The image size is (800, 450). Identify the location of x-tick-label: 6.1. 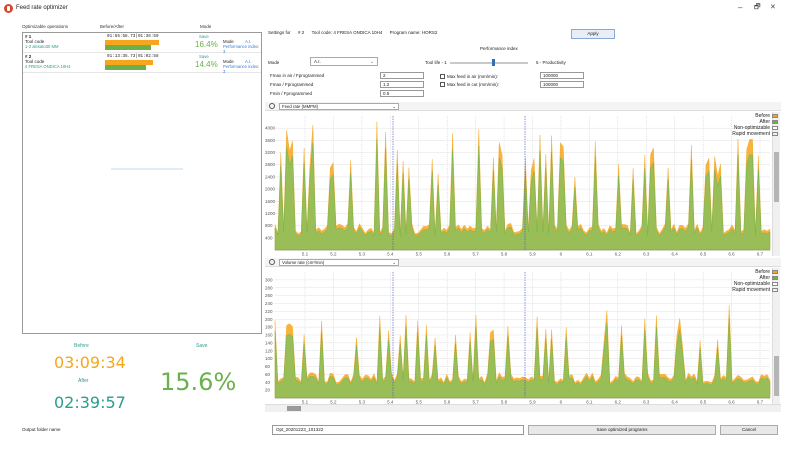
(589, 254).